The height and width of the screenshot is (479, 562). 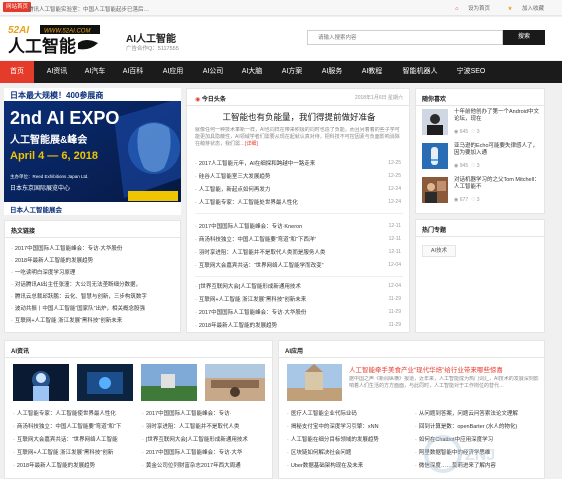 What do you see at coordinates (285, 239) in the screenshot?
I see `today-list-item: · 商汤科技独立：中国人工智能要“弯道”和“下西洋”` at bounding box center [285, 239].